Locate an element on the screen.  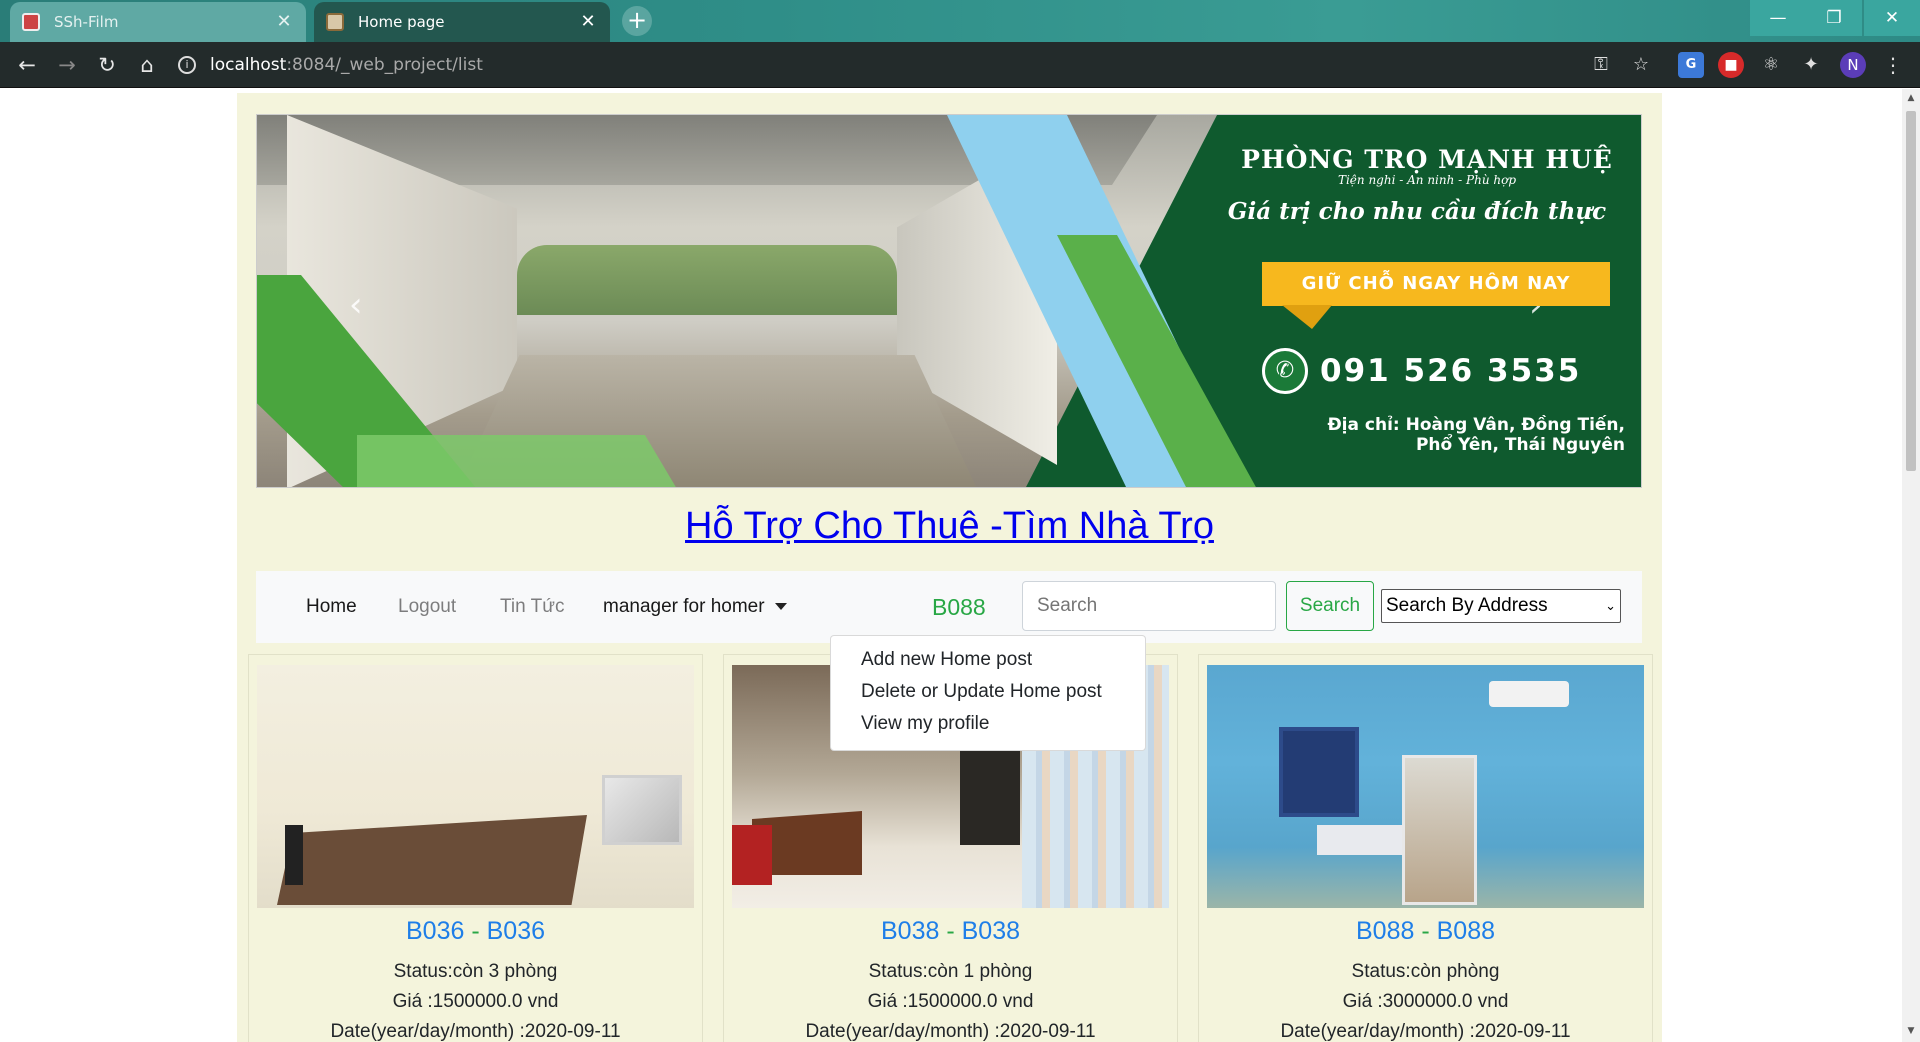
url-path: :8084/_web_project/list is located at coordinates (384, 65).